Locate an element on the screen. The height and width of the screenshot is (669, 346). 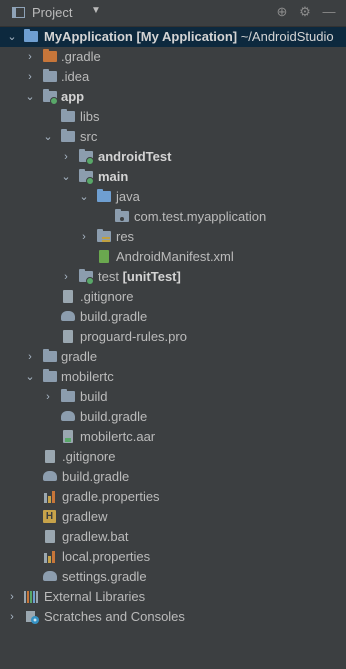
tree-item-gradle-properties: gradle.properties is located at coordinates (173, 497).